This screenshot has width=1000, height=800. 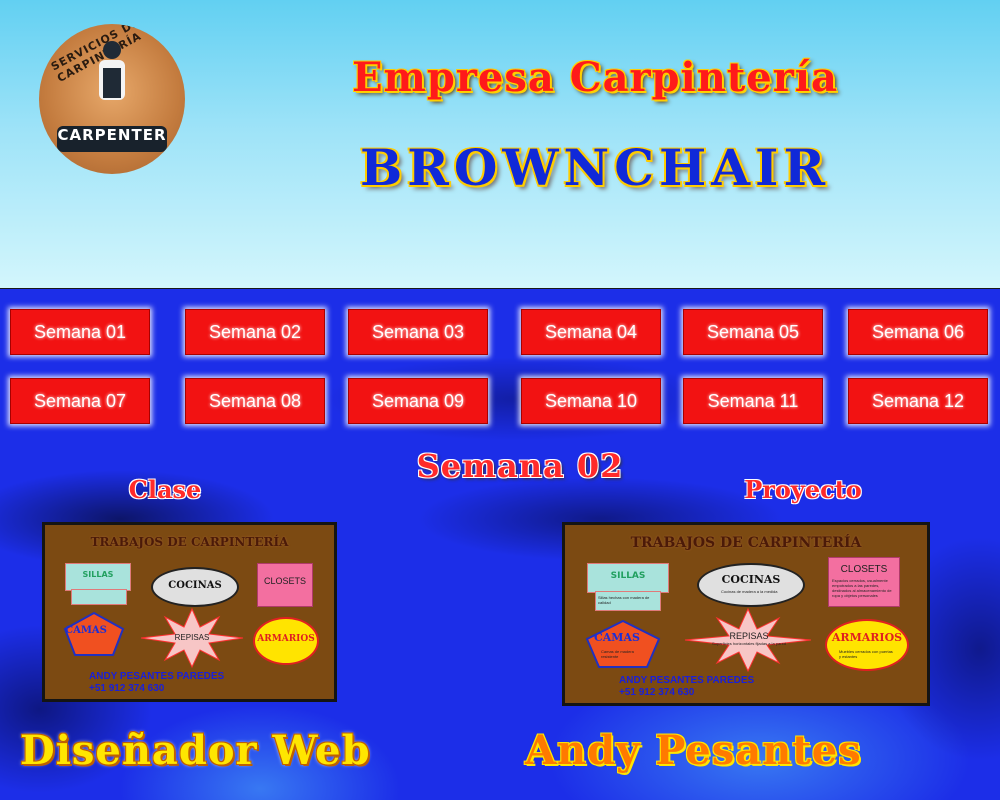 I want to click on armarios-desc: Muebles cerrados con puertas y estantes, so click(x=866, y=654).